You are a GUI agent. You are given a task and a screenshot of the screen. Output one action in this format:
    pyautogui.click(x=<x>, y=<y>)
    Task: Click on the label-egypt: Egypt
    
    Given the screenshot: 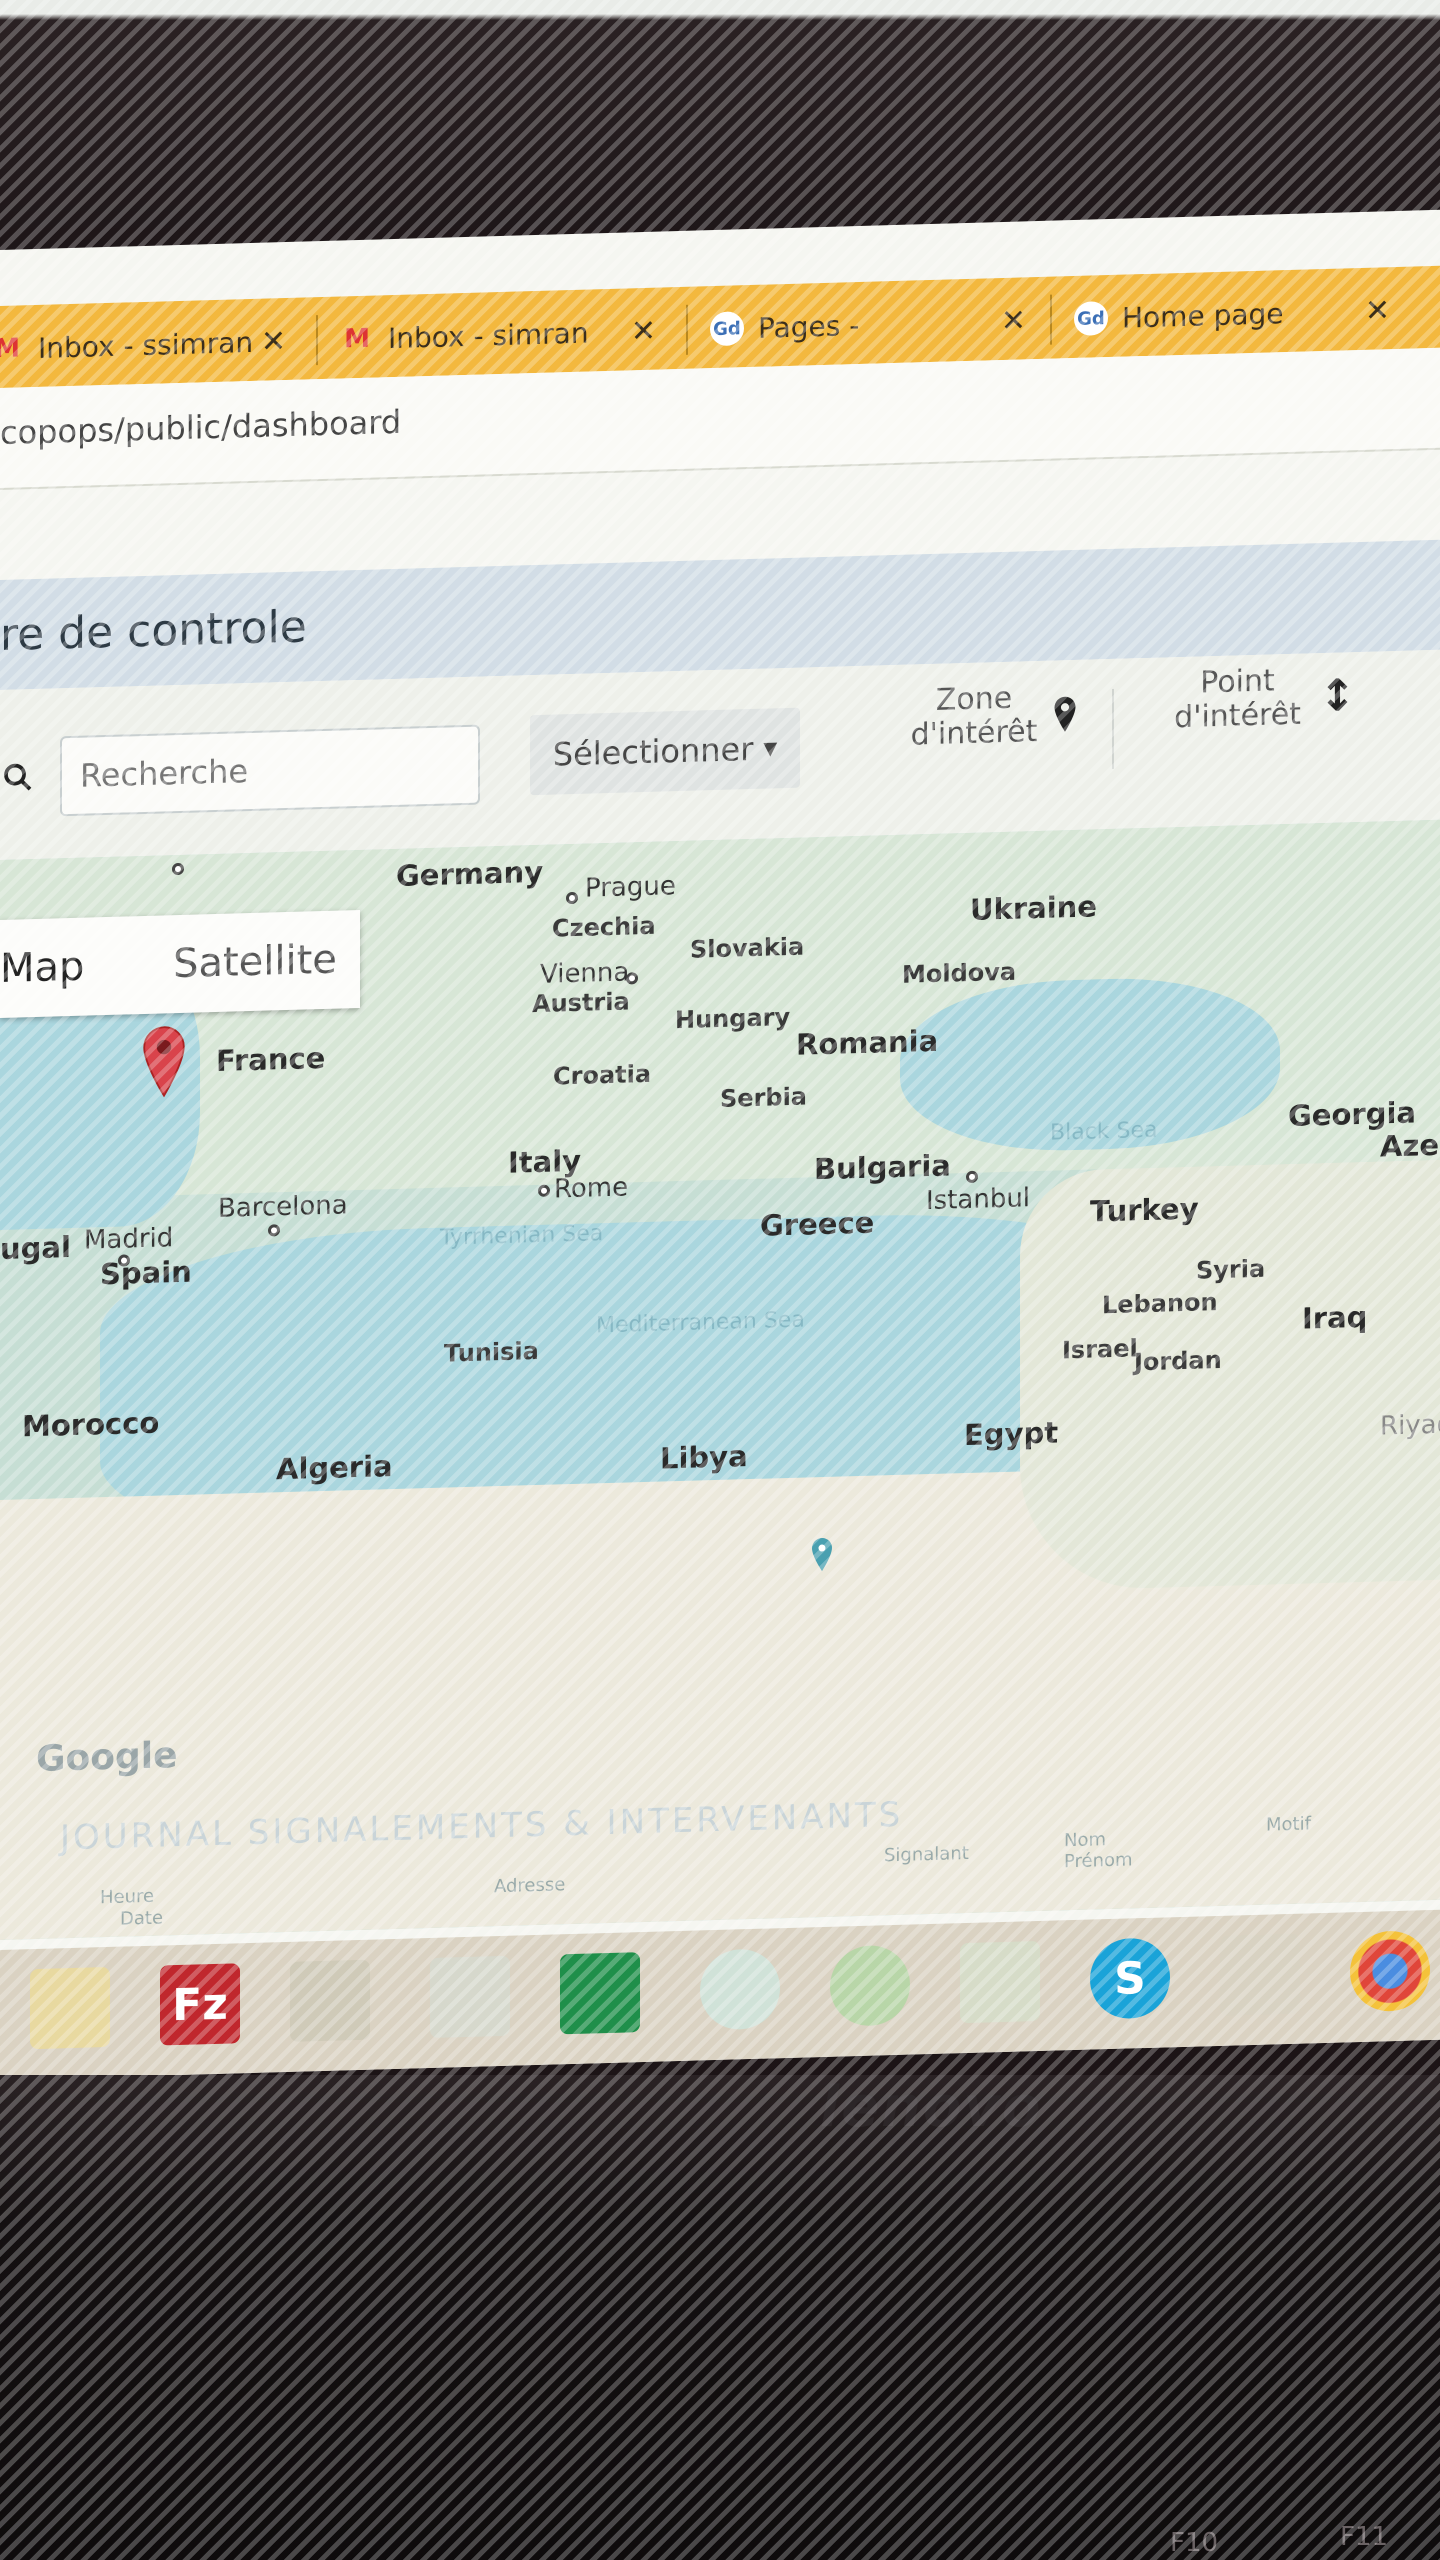 What is the action you would take?
    pyautogui.click(x=1011, y=1434)
    